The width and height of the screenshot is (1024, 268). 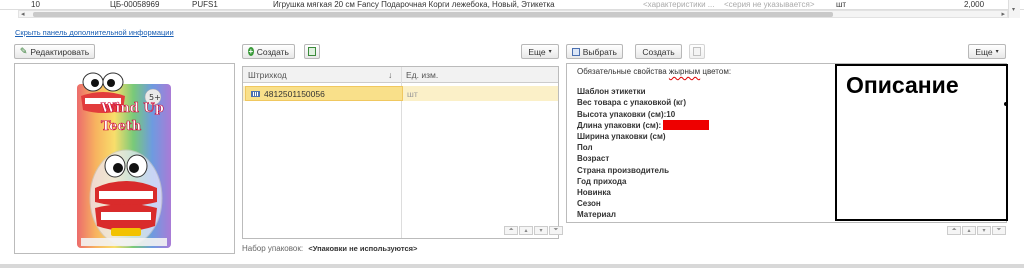 I want to click on barcode-value: 4812501150056, so click(x=294, y=93).